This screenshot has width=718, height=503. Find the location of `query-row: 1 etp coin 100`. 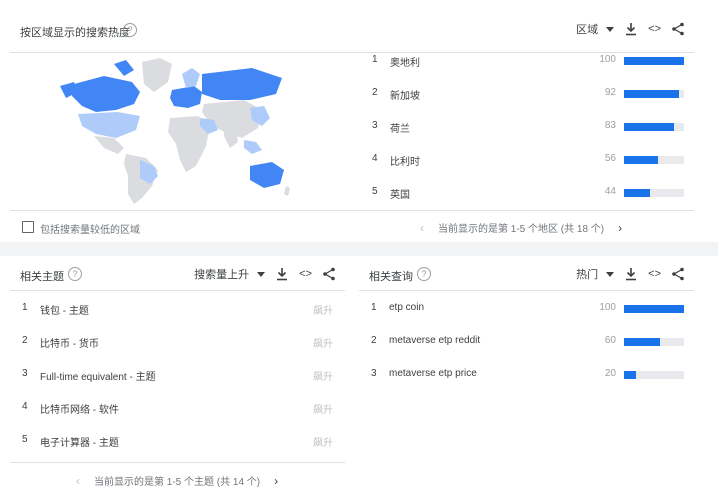

query-row: 1 etp coin 100 is located at coordinates (526, 308).